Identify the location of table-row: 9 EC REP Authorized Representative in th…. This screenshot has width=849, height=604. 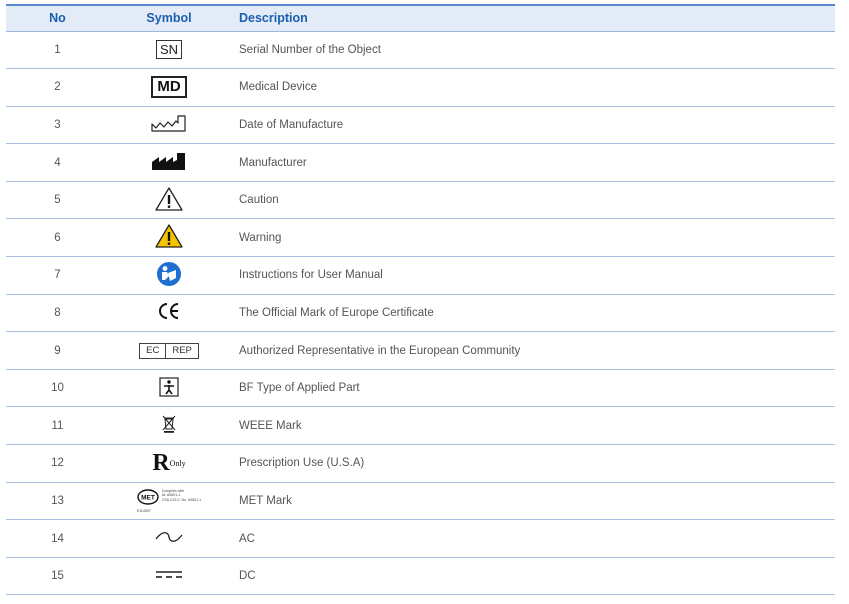
(420, 350).